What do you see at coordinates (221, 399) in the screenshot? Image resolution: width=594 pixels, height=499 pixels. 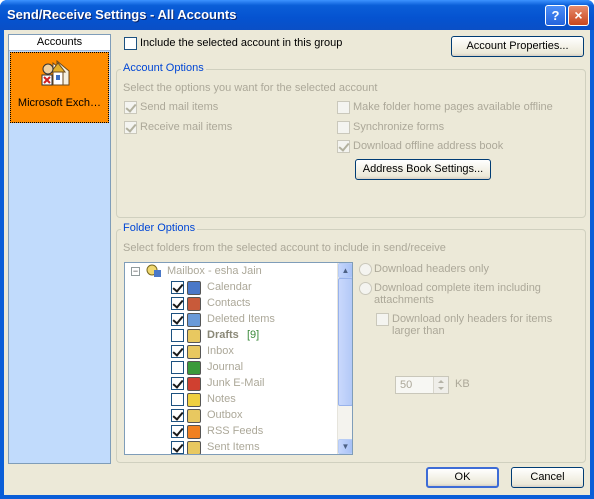 I see `folder-label: Notes` at bounding box center [221, 399].